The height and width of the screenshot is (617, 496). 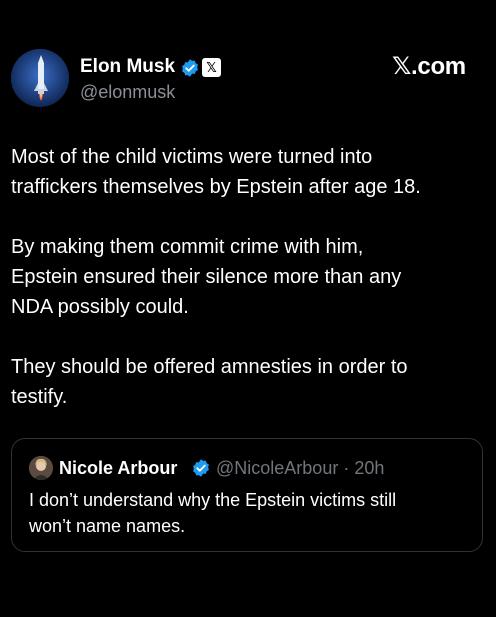 I want to click on quote-author-avatar, so click(x=41, y=468).